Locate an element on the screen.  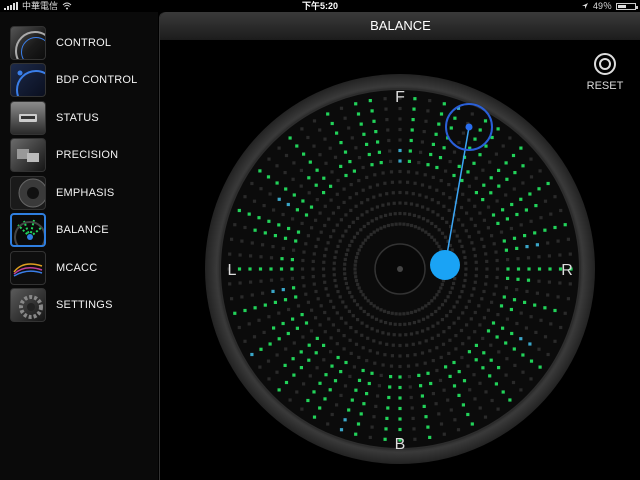
precision-icon is located at coordinates (28, 155).